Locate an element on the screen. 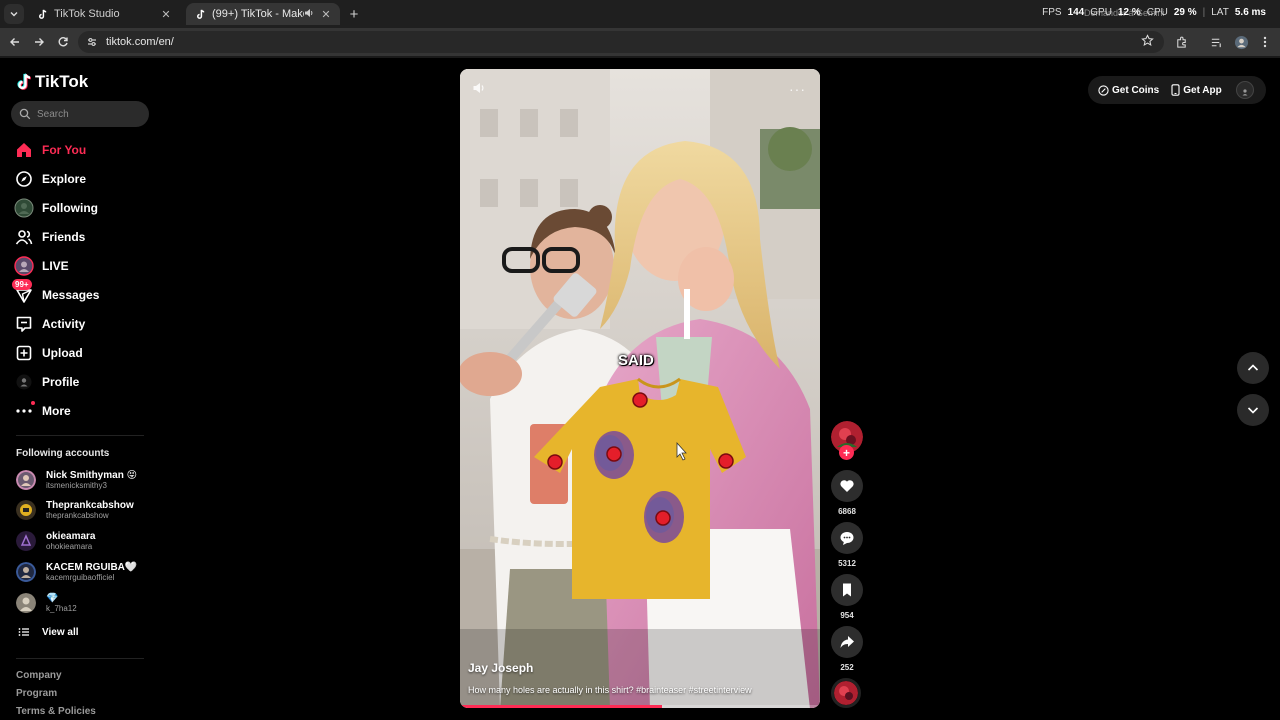 The width and height of the screenshot is (1280, 720). video-options-button: ··· is located at coordinates (797, 89).